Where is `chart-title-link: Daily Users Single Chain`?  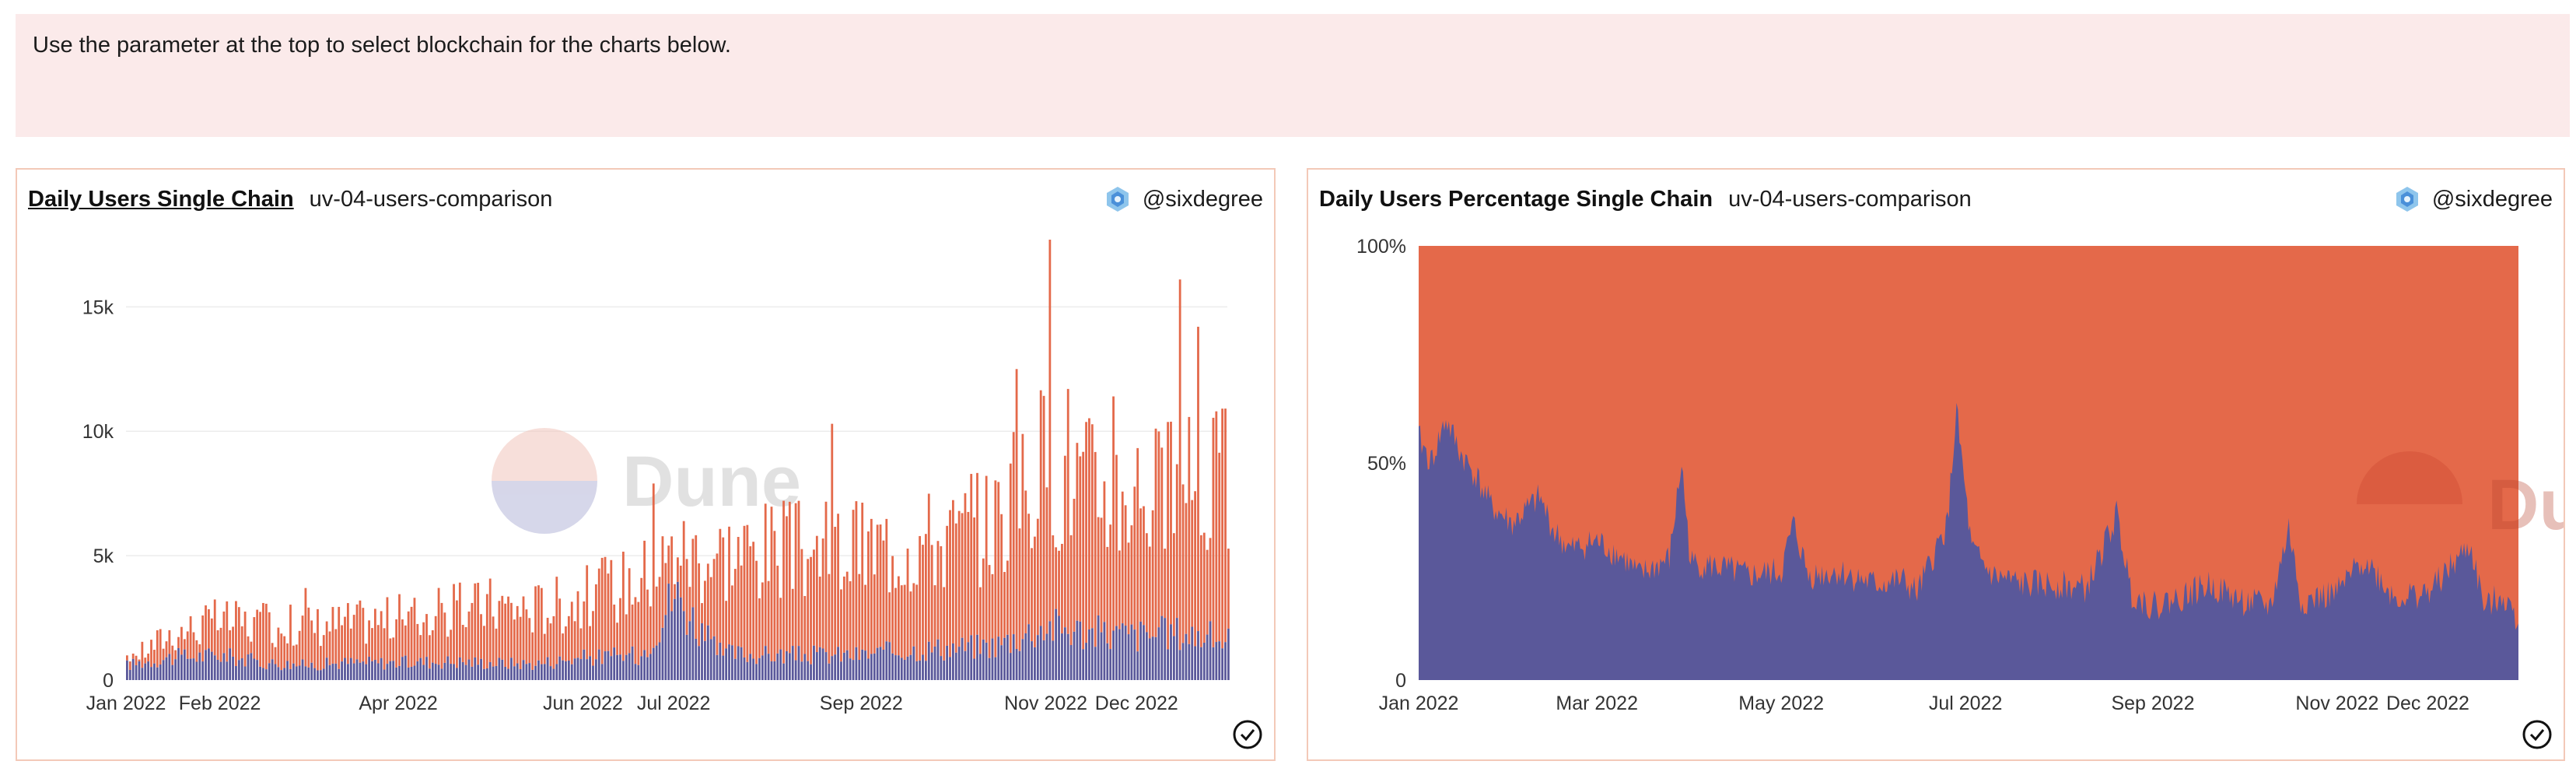 chart-title-link: Daily Users Single Chain is located at coordinates (161, 199).